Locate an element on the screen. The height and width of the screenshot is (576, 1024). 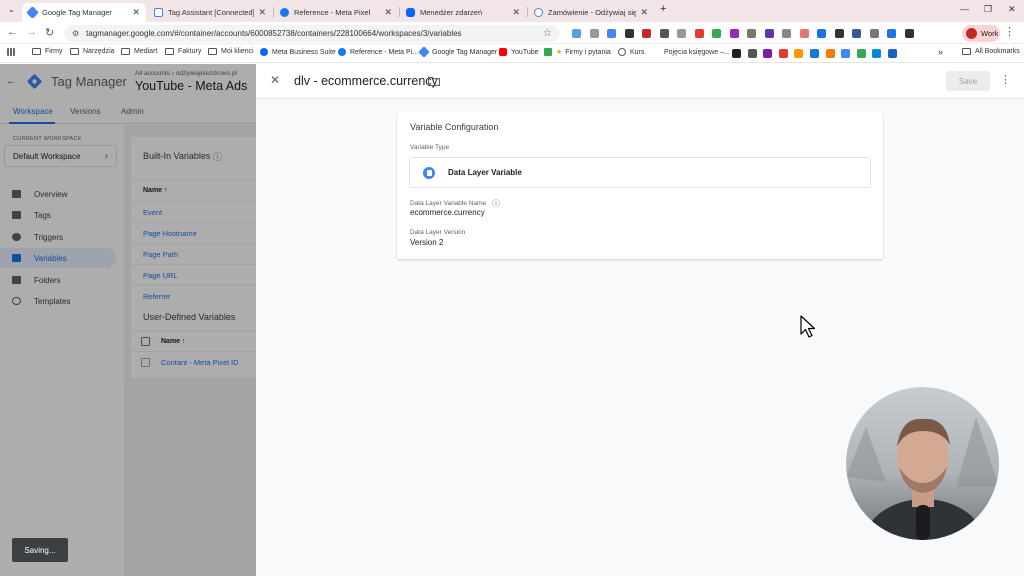
tab-search-icon: ⌄ is located at coordinates (11, 9).